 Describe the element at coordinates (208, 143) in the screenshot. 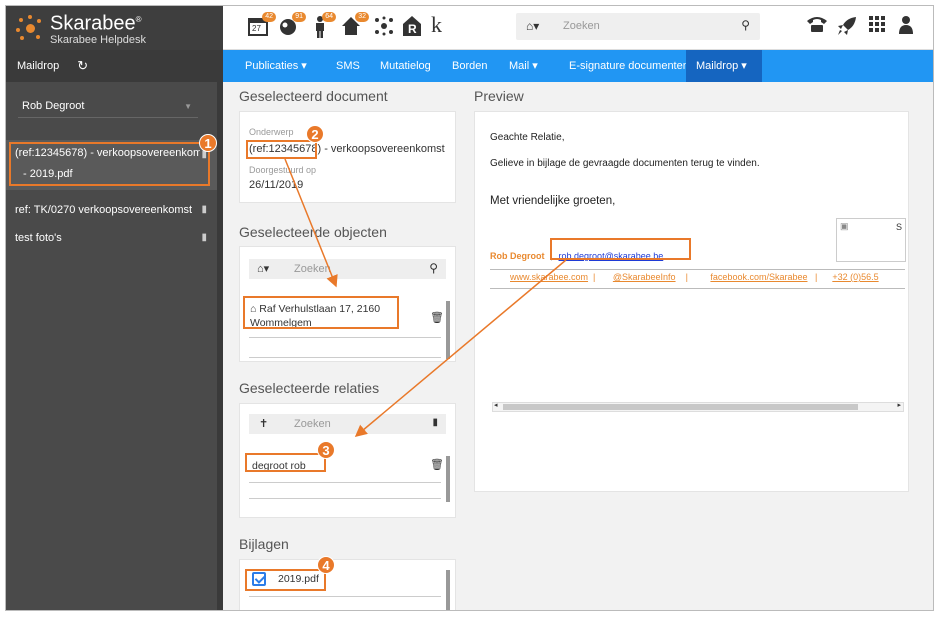

I see `marker-1: 1` at that location.